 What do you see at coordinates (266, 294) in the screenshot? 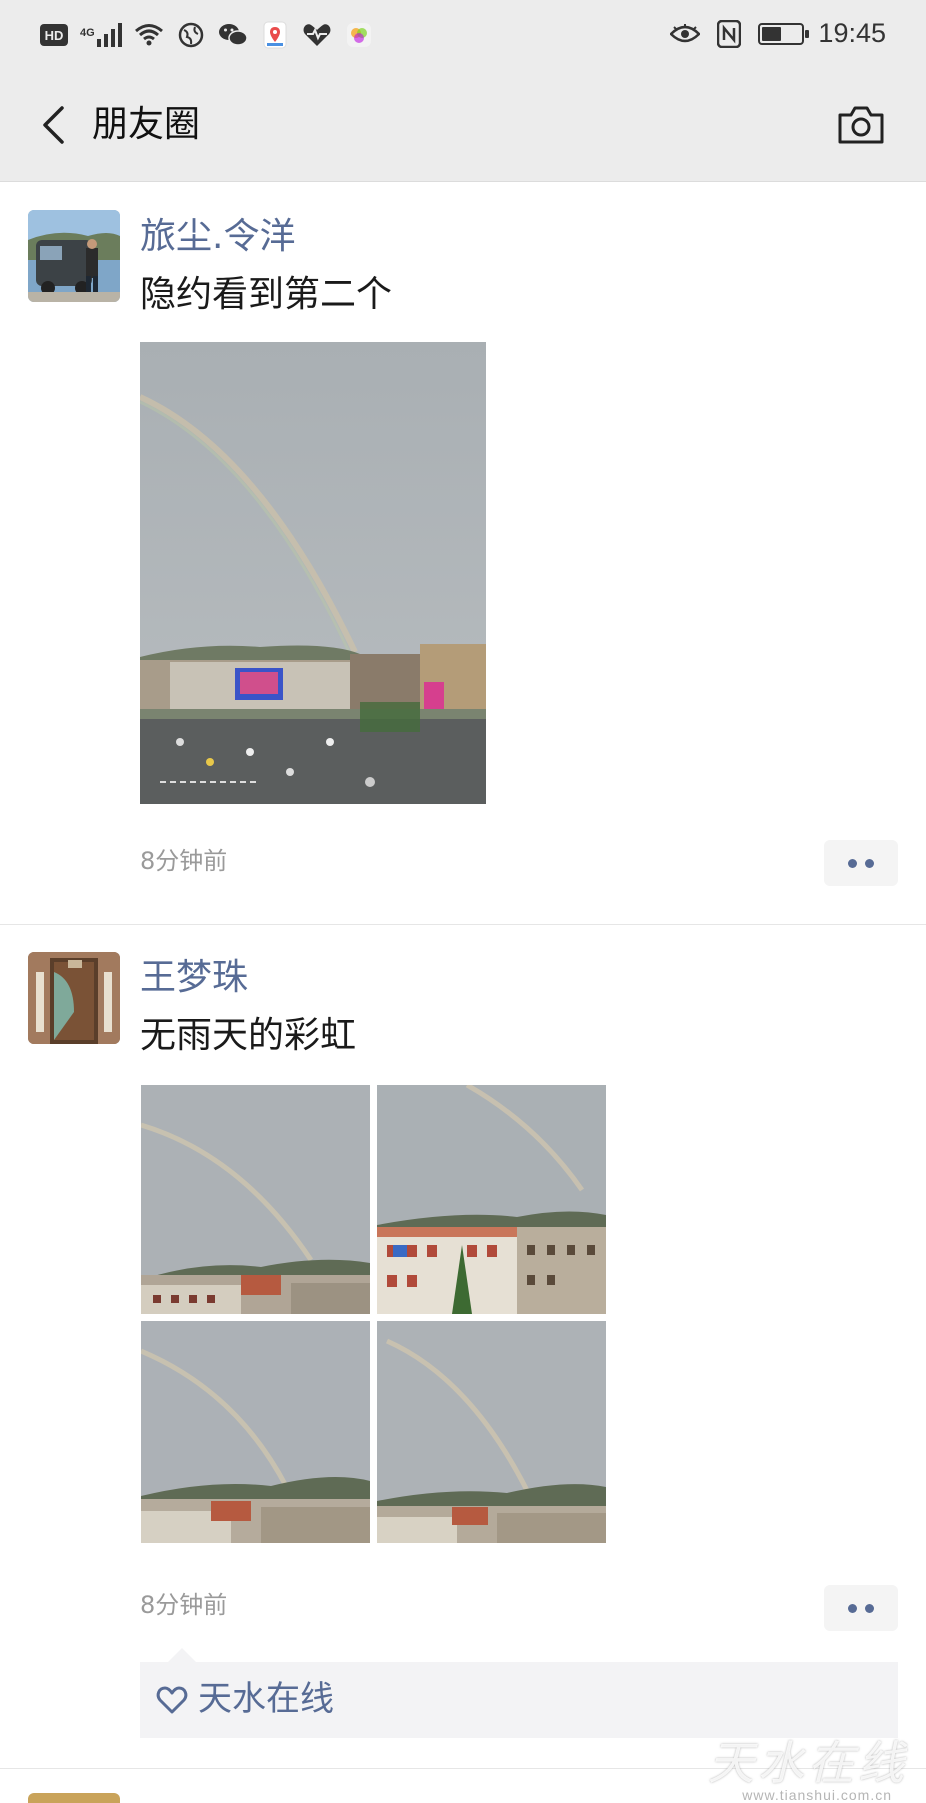
I see `post-text: 隐约看到第二个` at bounding box center [266, 294].